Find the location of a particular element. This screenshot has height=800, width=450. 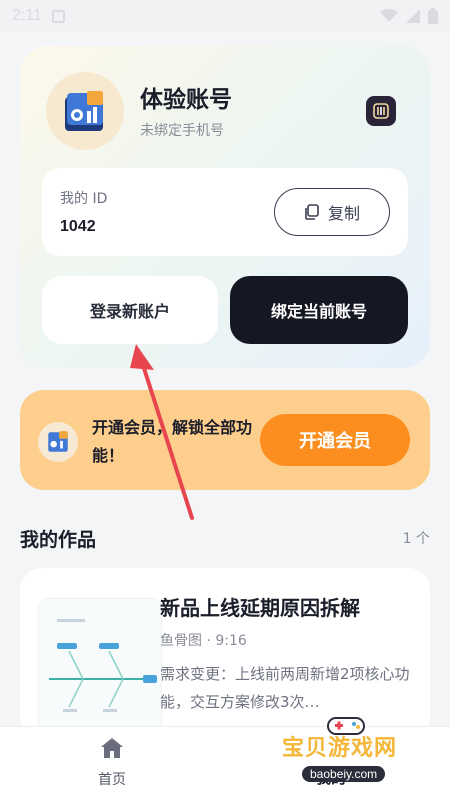

tab-home-label: 首页 is located at coordinates (112, 780).